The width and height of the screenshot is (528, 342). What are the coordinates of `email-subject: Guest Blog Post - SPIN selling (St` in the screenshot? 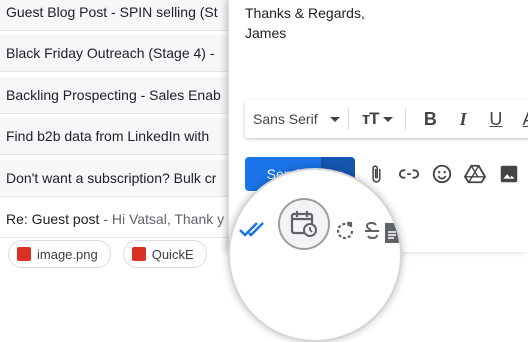 It's located at (112, 12).